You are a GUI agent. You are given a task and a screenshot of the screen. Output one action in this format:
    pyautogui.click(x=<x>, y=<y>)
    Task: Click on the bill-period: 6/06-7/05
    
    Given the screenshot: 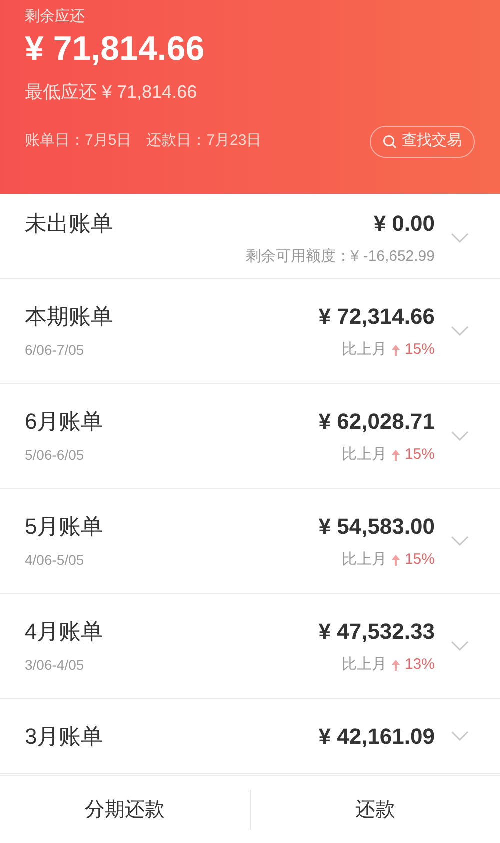 What is the action you would take?
    pyautogui.click(x=54, y=350)
    